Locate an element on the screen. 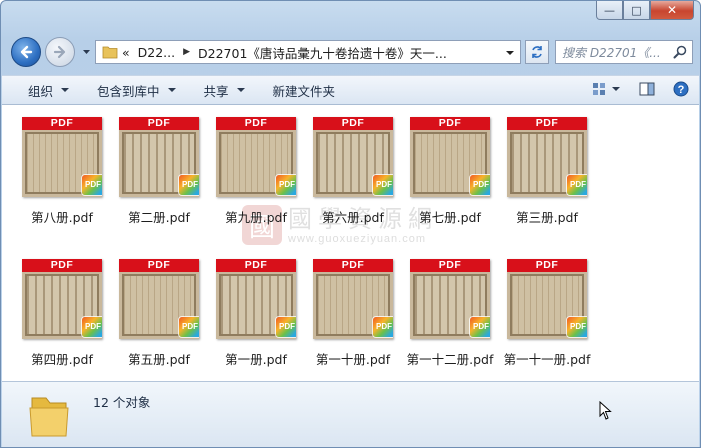  share-menu: 共享 is located at coordinates (224, 90).